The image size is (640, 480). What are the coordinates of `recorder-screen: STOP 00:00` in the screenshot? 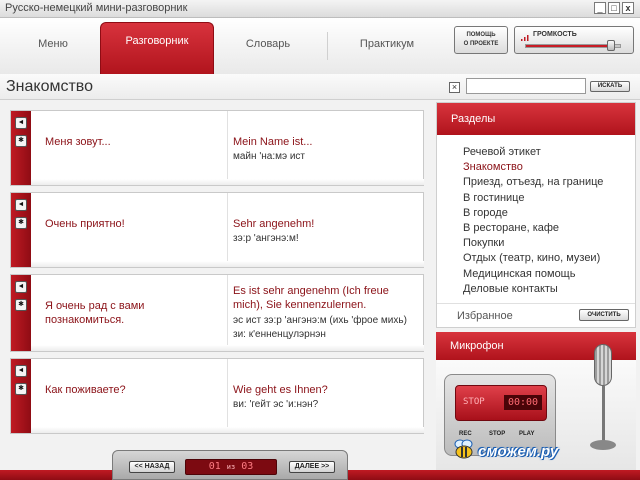 It's located at (501, 403).